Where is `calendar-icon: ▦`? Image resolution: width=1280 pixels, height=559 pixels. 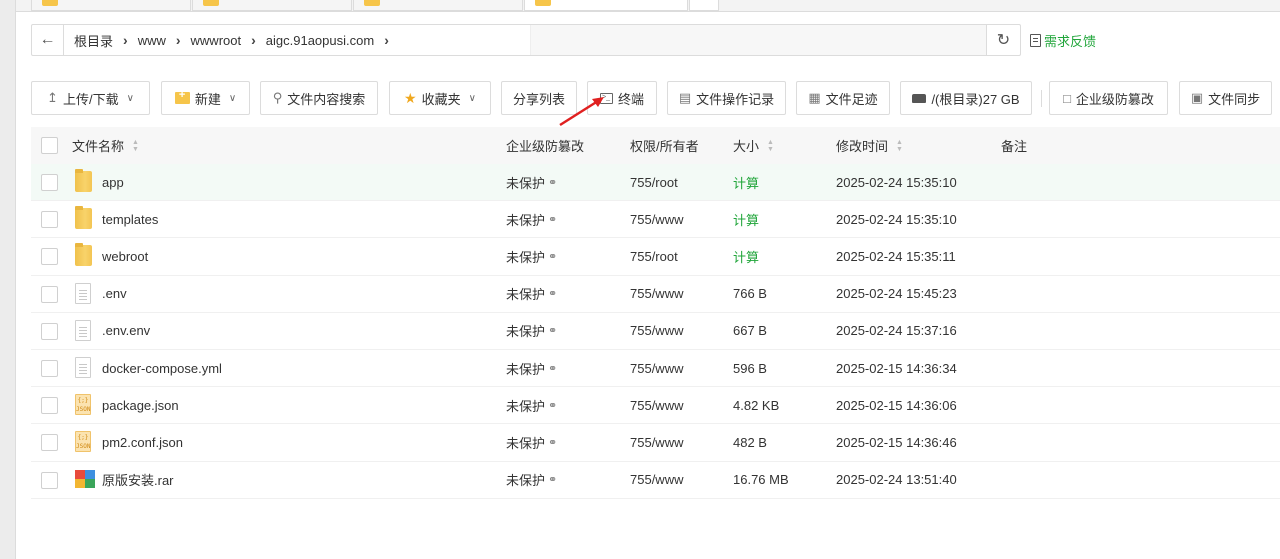 calendar-icon: ▦ is located at coordinates (814, 97).